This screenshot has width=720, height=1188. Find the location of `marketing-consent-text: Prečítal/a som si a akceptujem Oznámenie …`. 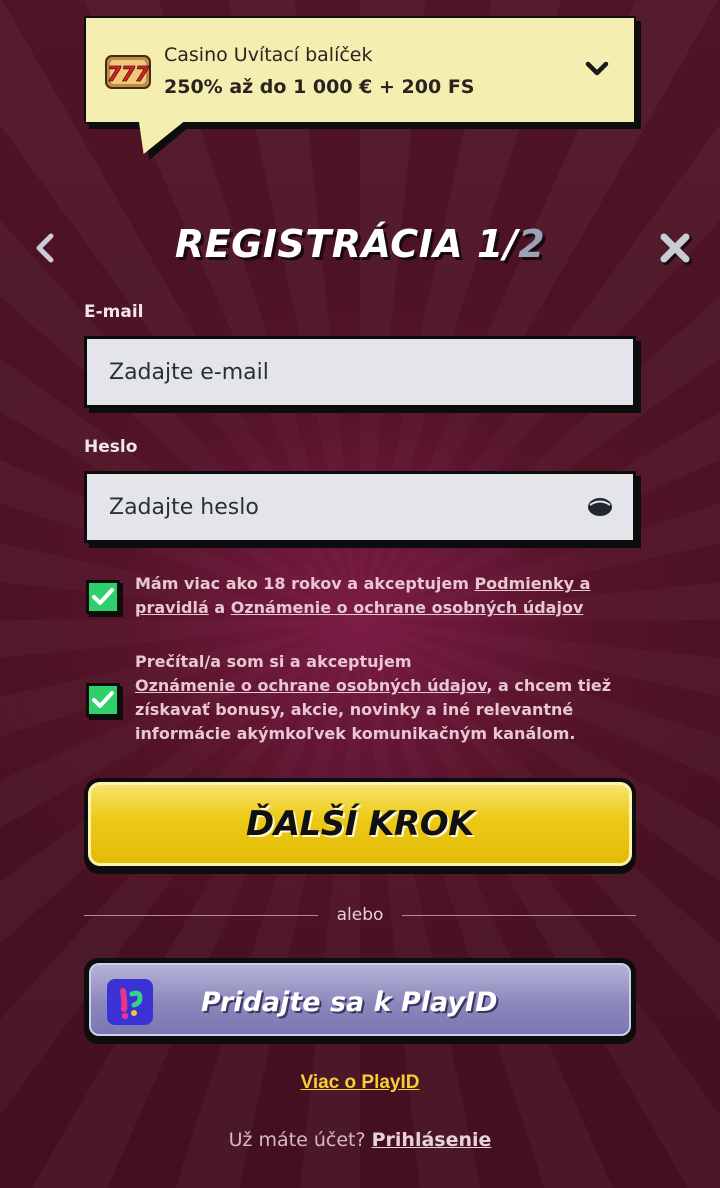

marketing-consent-text: Prečítal/a som si a akceptujem Oznámenie … is located at coordinates (385, 698).